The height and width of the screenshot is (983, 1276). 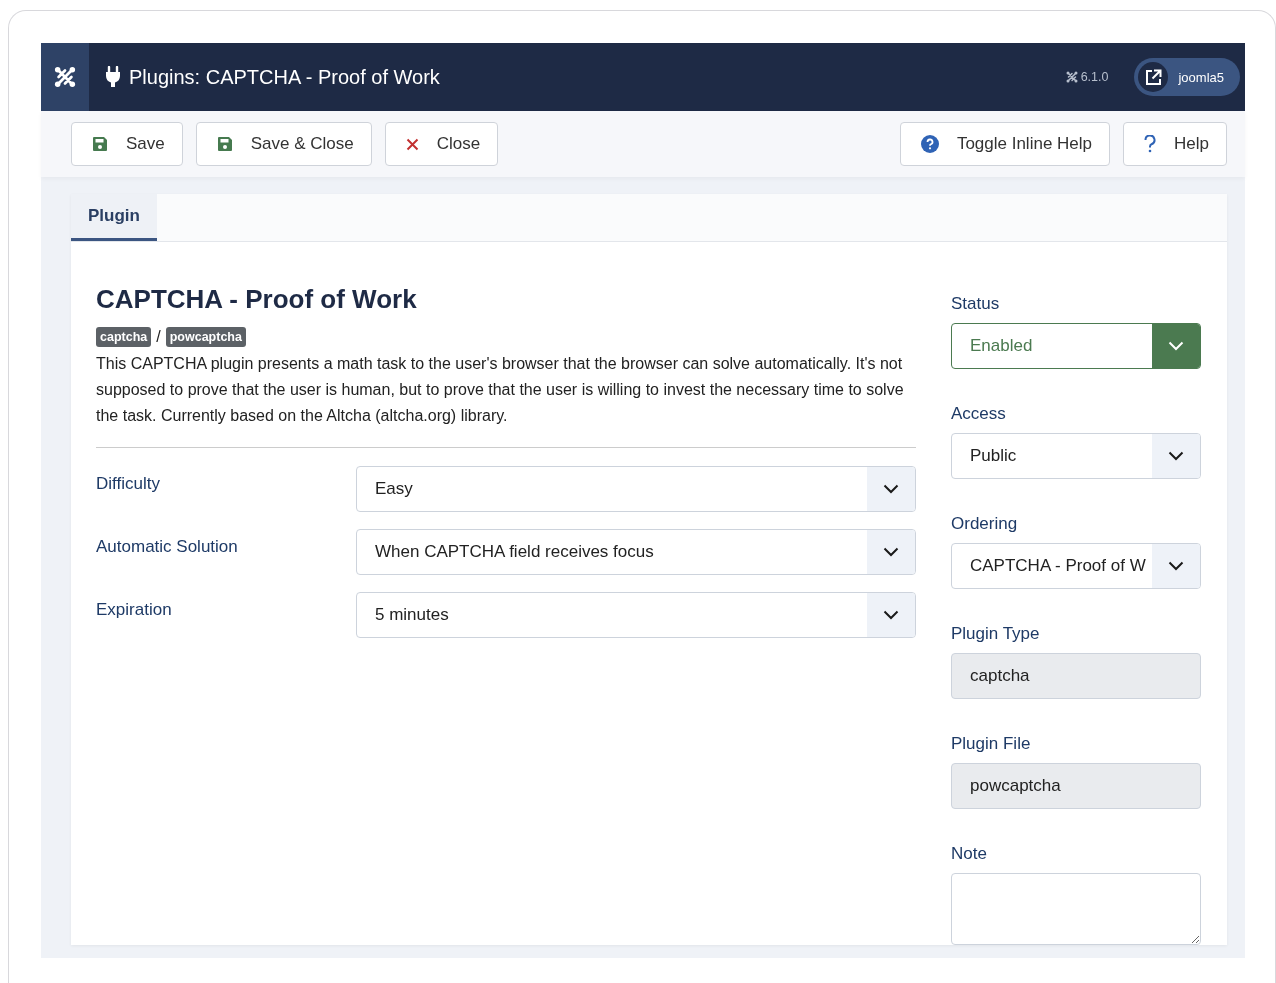 What do you see at coordinates (1076, 566) in the screenshot?
I see `select-field: CAPTCHA - Proof of W` at bounding box center [1076, 566].